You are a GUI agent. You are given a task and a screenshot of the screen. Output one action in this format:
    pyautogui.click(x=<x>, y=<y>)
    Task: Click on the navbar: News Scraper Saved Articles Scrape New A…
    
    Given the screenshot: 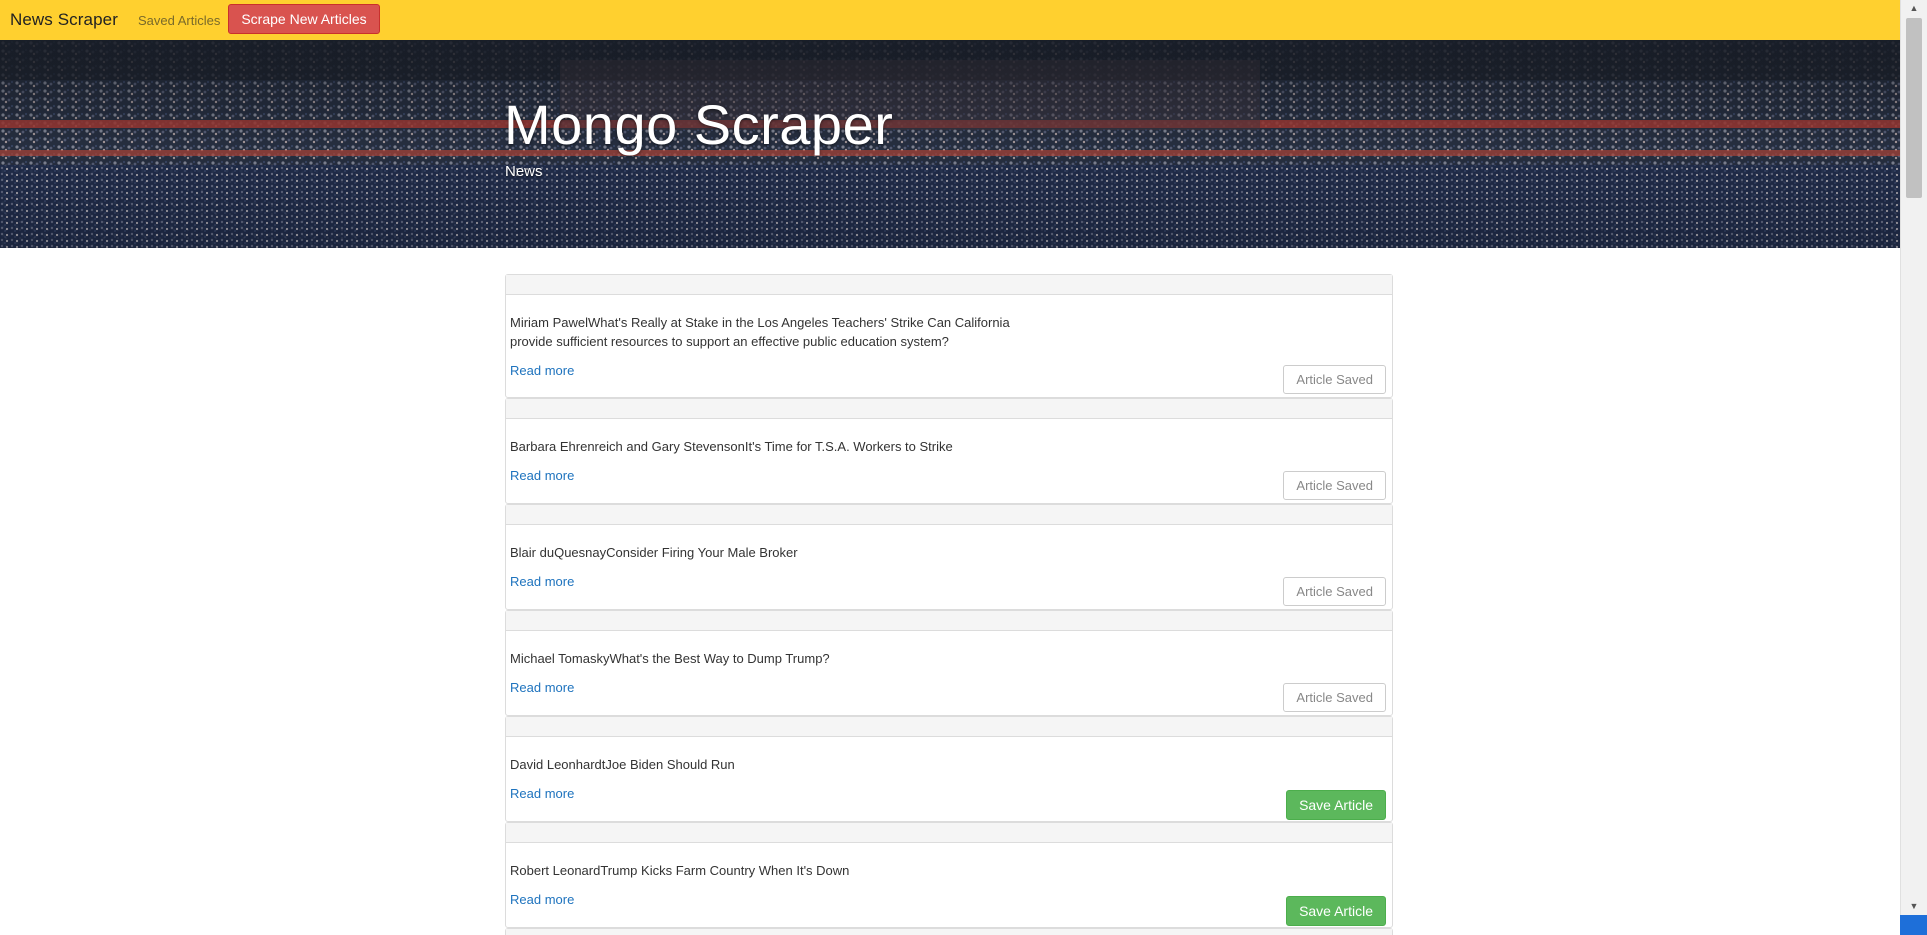 What is the action you would take?
    pyautogui.click(x=950, y=20)
    